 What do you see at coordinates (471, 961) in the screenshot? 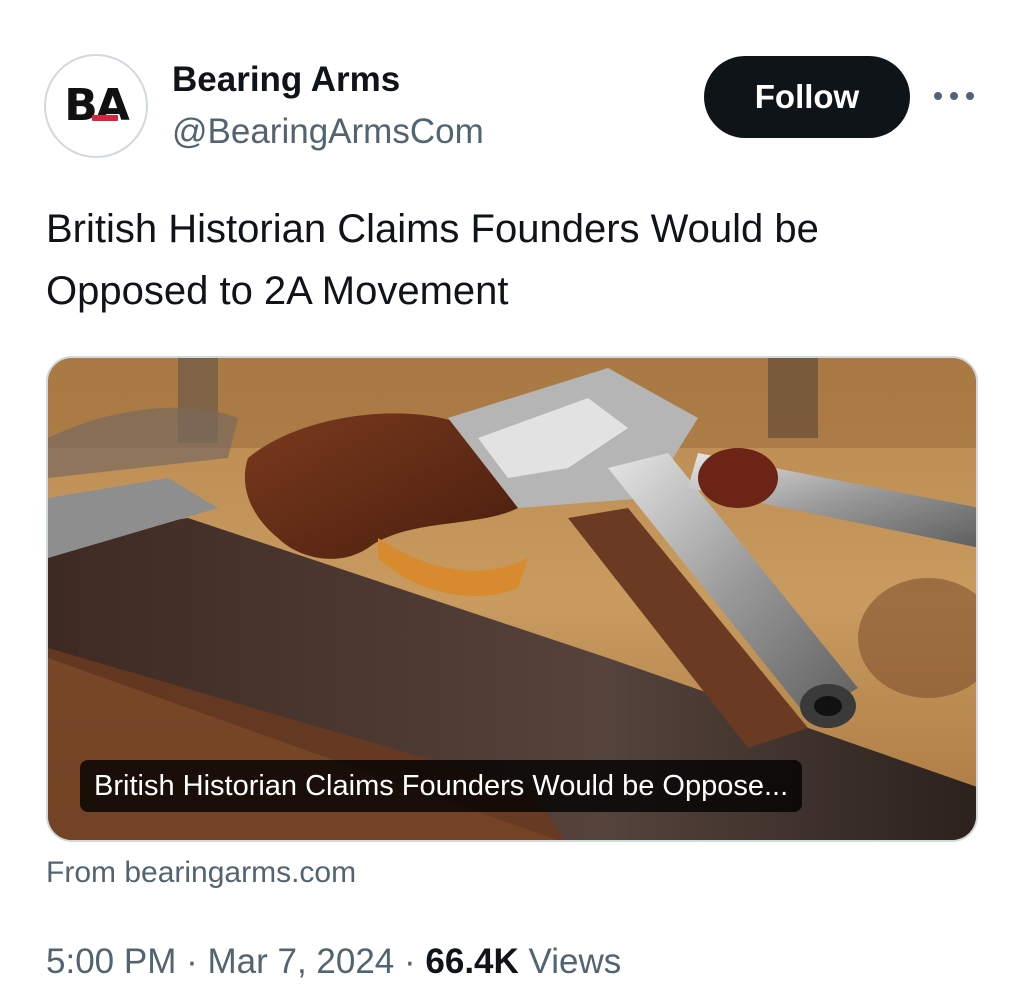
I see `views-count: 66.4K` at bounding box center [471, 961].